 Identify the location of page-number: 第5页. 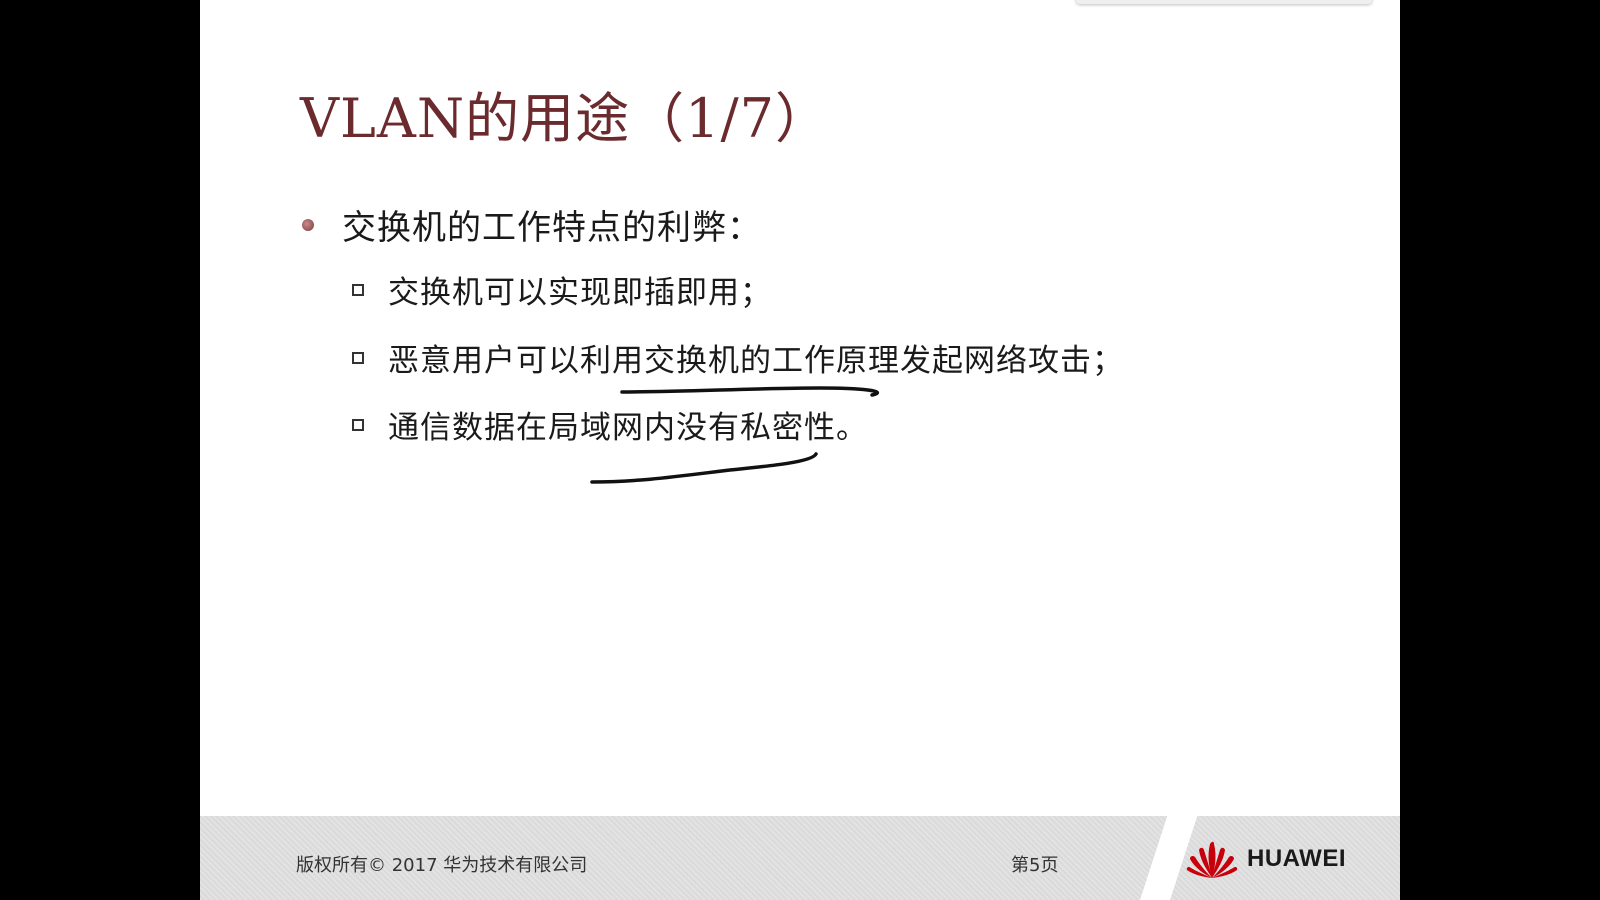
(1035, 865).